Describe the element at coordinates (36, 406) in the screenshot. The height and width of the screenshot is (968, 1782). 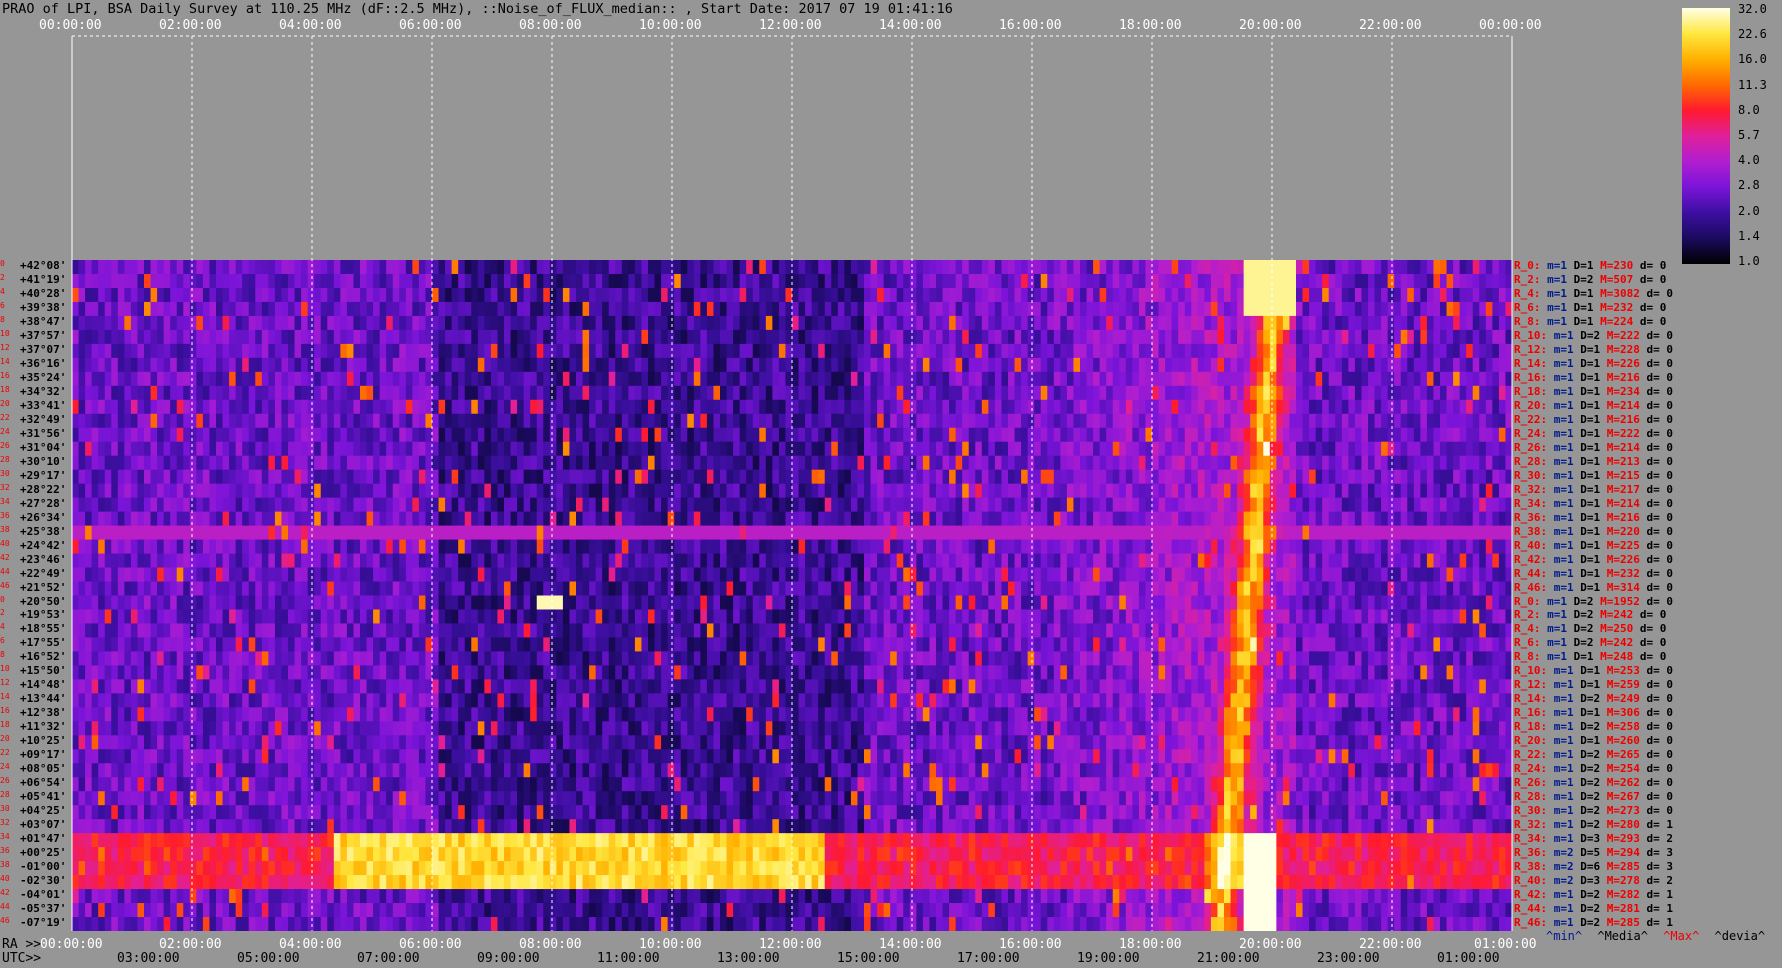
I see `declination-row: 20 +33°41'` at that location.